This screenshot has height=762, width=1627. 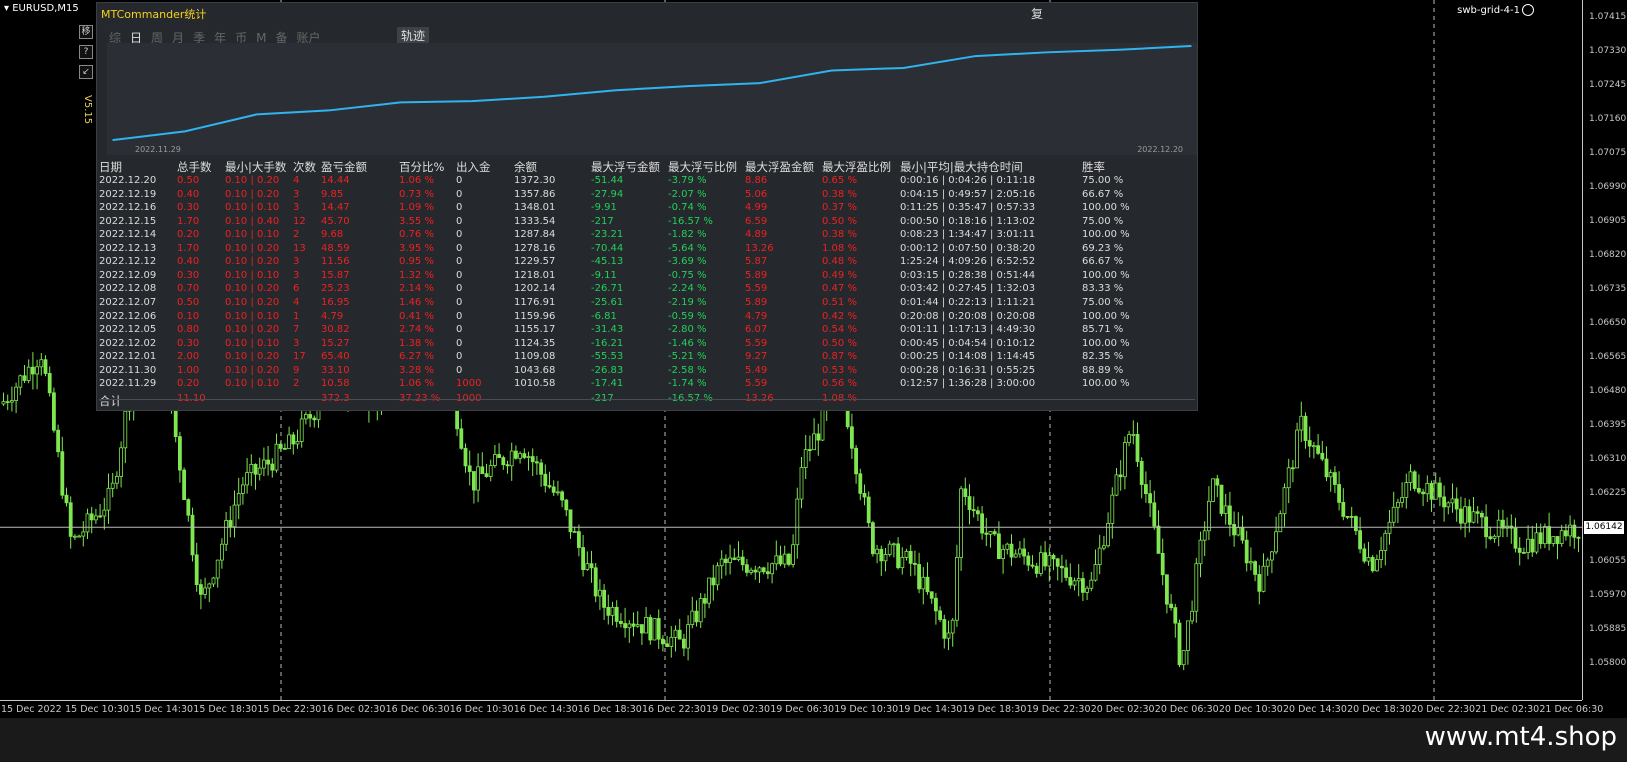 I want to click on column-header: 最大浮亏金额, so click(x=625, y=167).